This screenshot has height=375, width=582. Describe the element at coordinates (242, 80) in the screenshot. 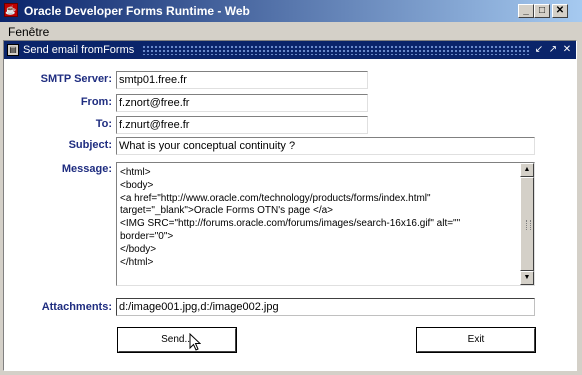

I see `smtp-server-field: smtp01.free.fr` at that location.